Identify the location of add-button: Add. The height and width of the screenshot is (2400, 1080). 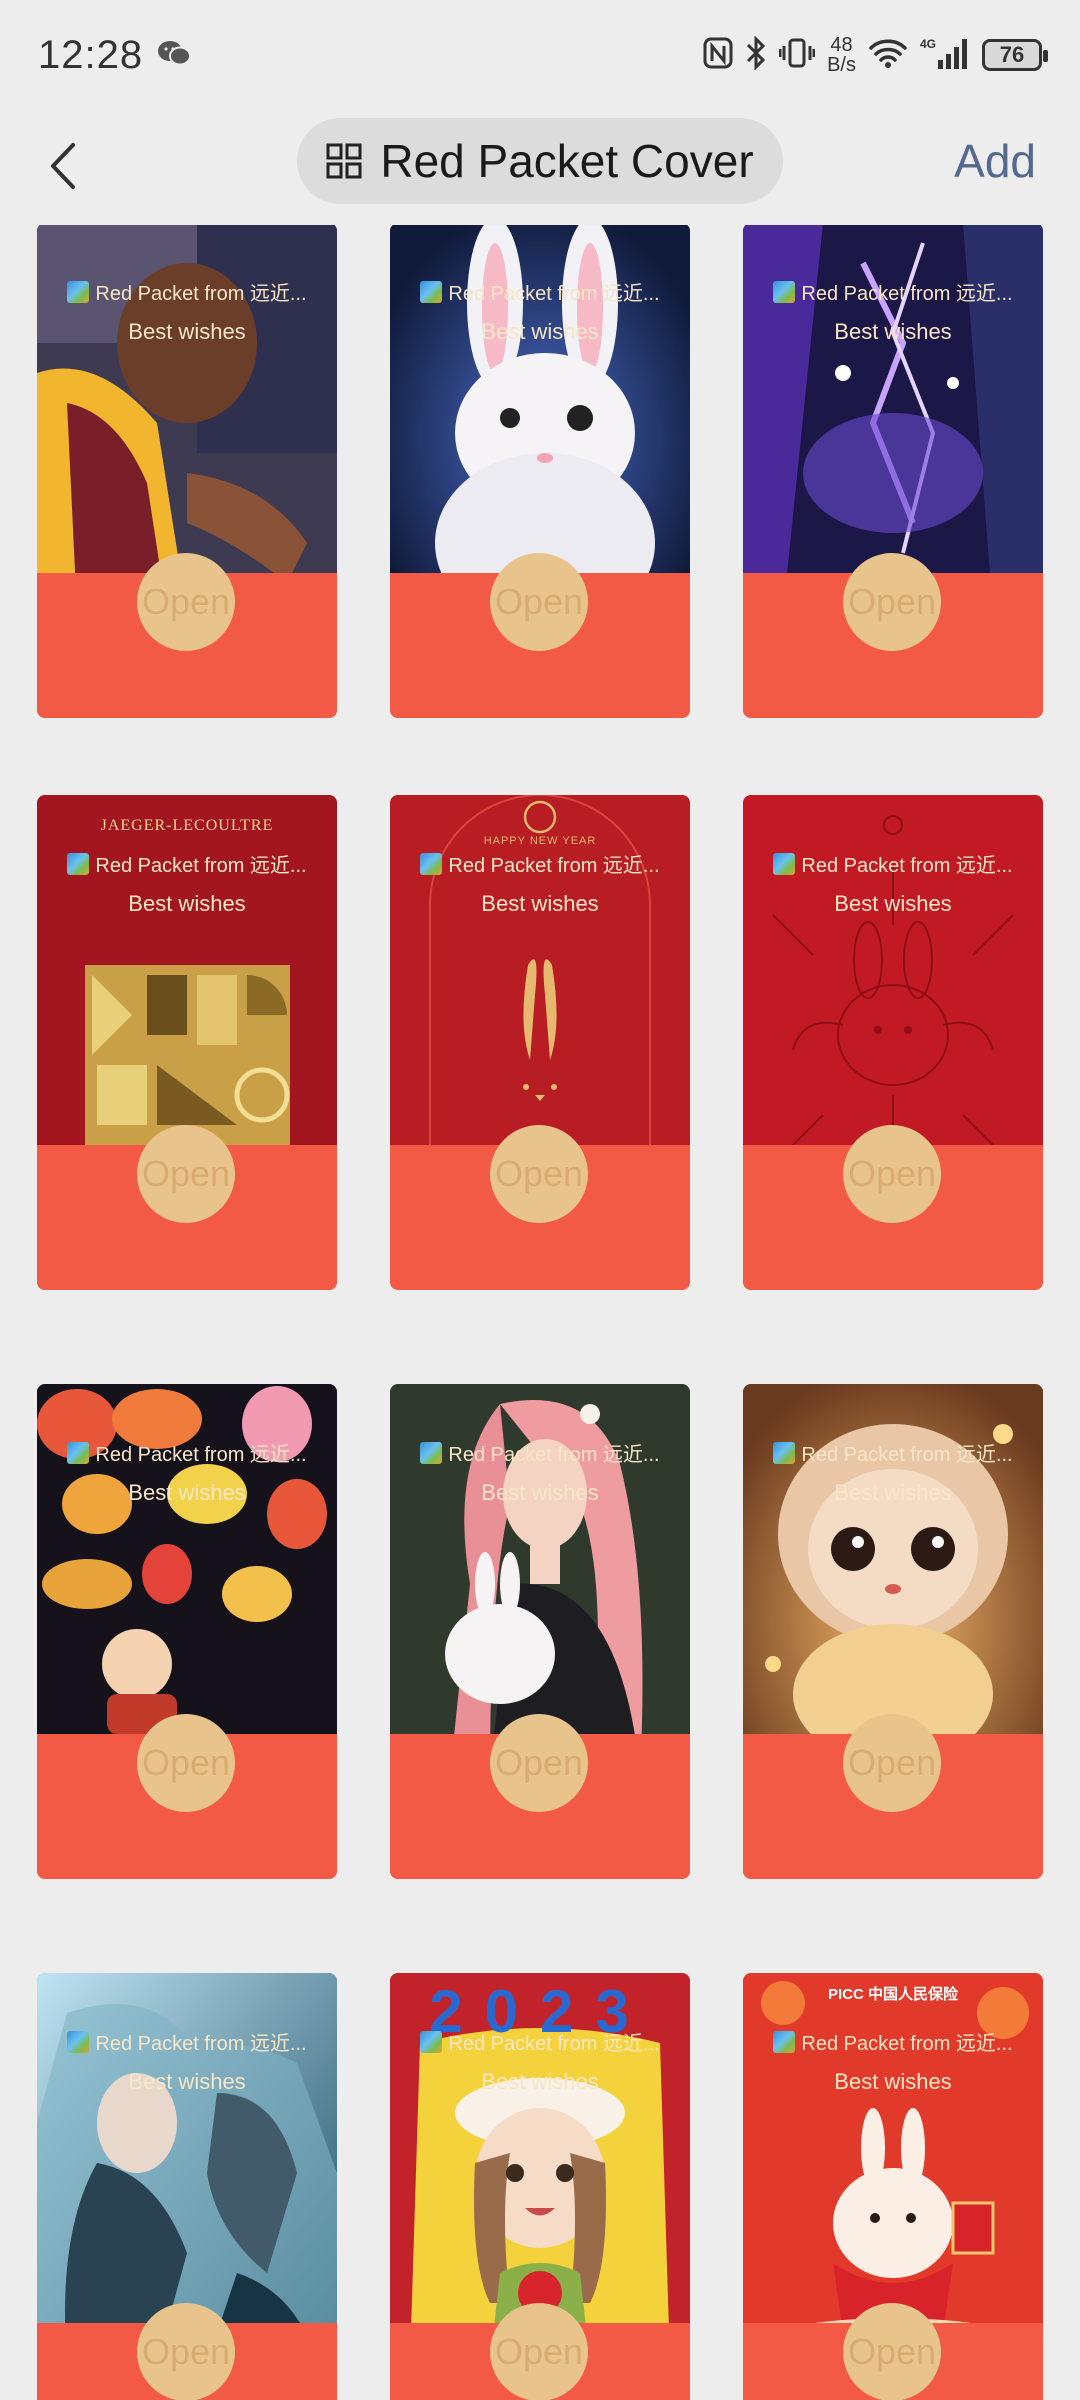
(995, 161).